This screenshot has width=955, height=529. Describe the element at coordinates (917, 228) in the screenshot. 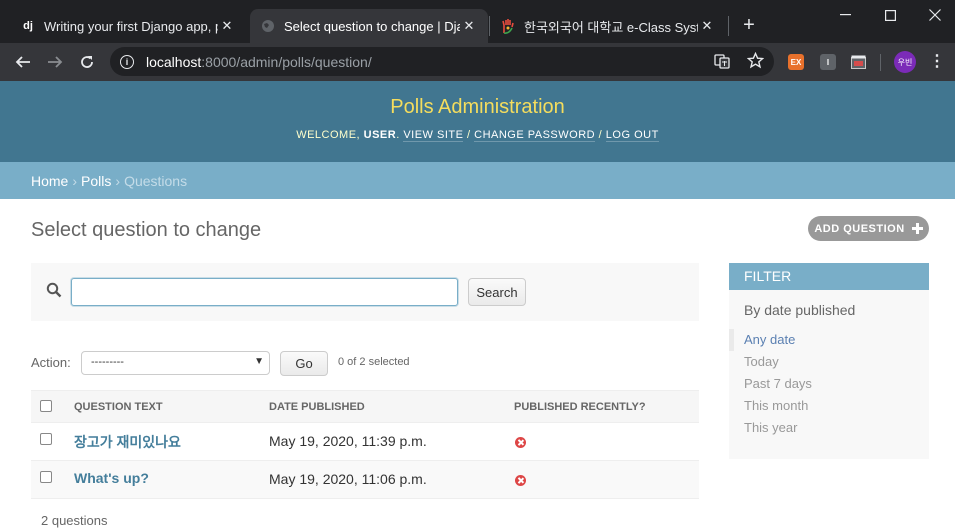

I see `plus-icon` at that location.